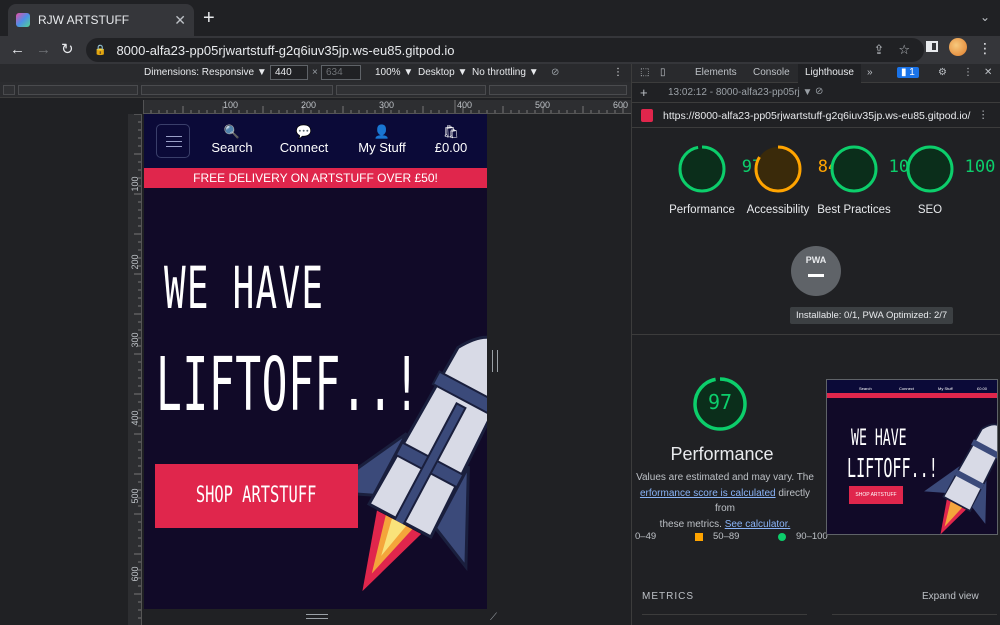 The width and height of the screenshot is (1000, 625). Describe the element at coordinates (726, 536) in the screenshot. I see `legend-range-average: 50–89` at that location.